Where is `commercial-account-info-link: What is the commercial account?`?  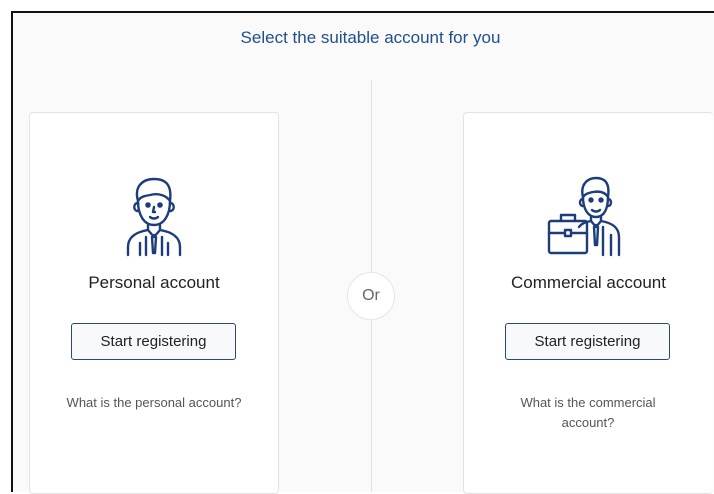
commercial-account-info-link: What is the commercial account? is located at coordinates (588, 413).